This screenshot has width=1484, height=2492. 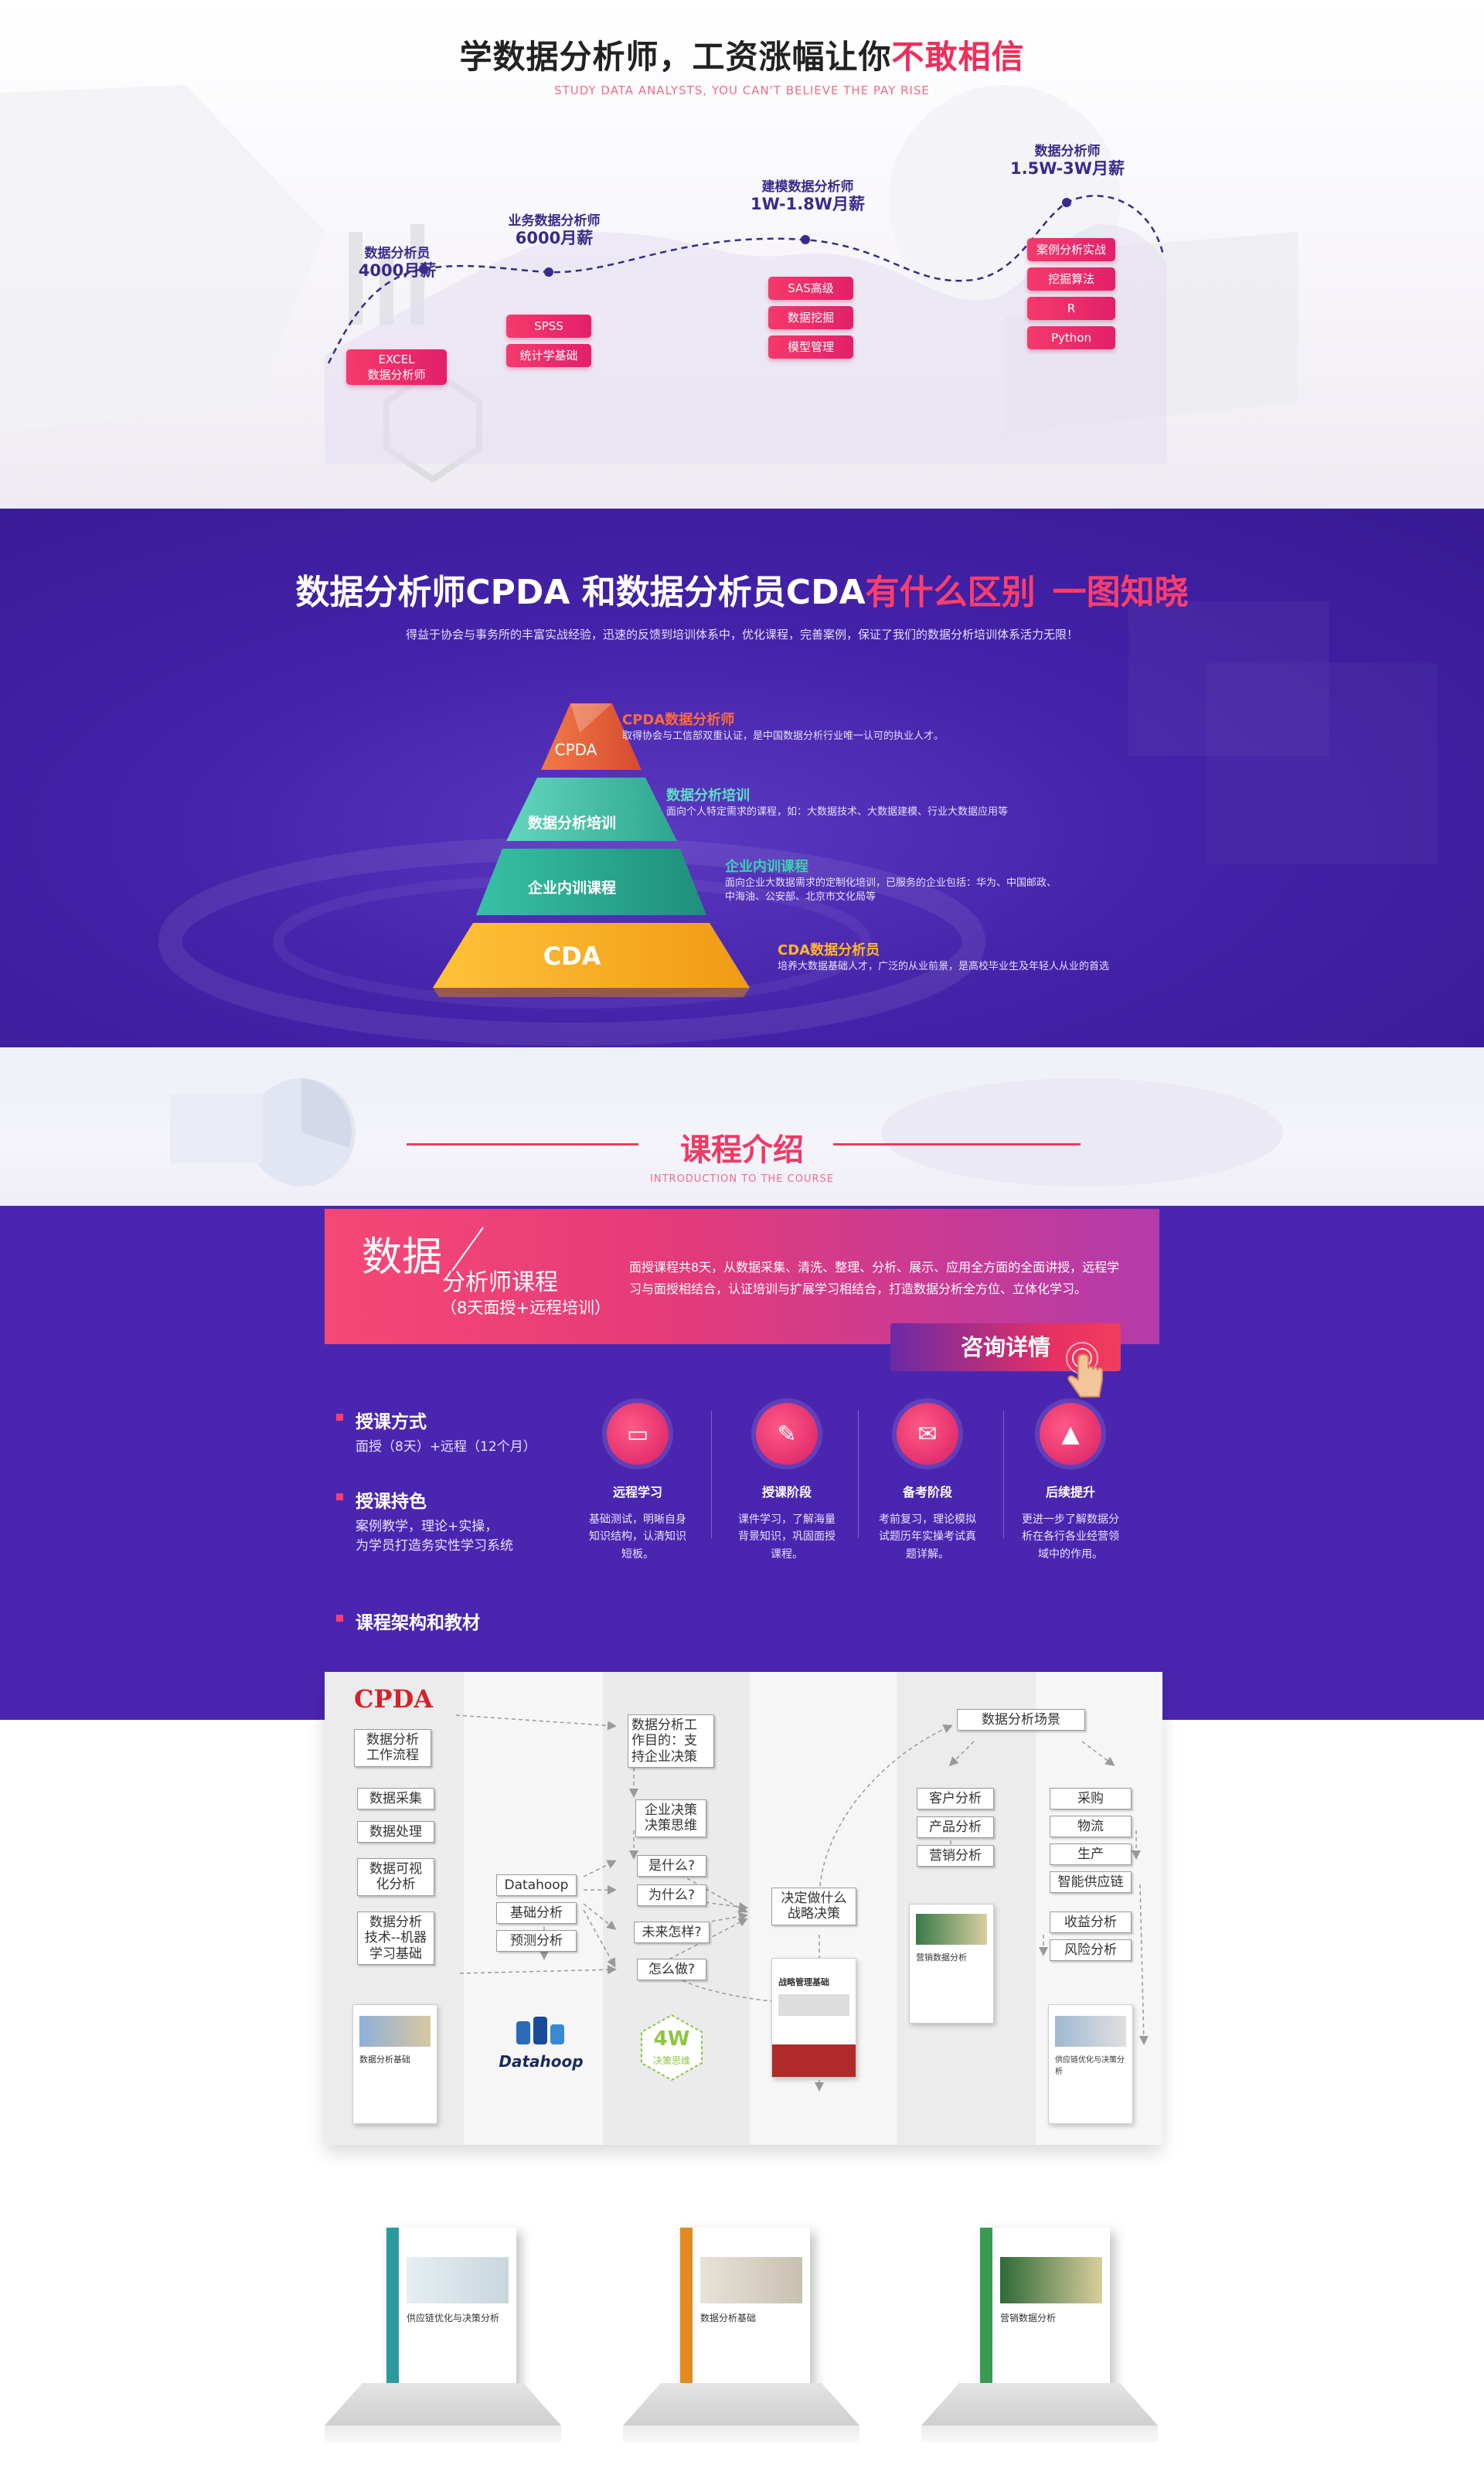 I want to click on right-node: 生产, so click(x=1091, y=1854).